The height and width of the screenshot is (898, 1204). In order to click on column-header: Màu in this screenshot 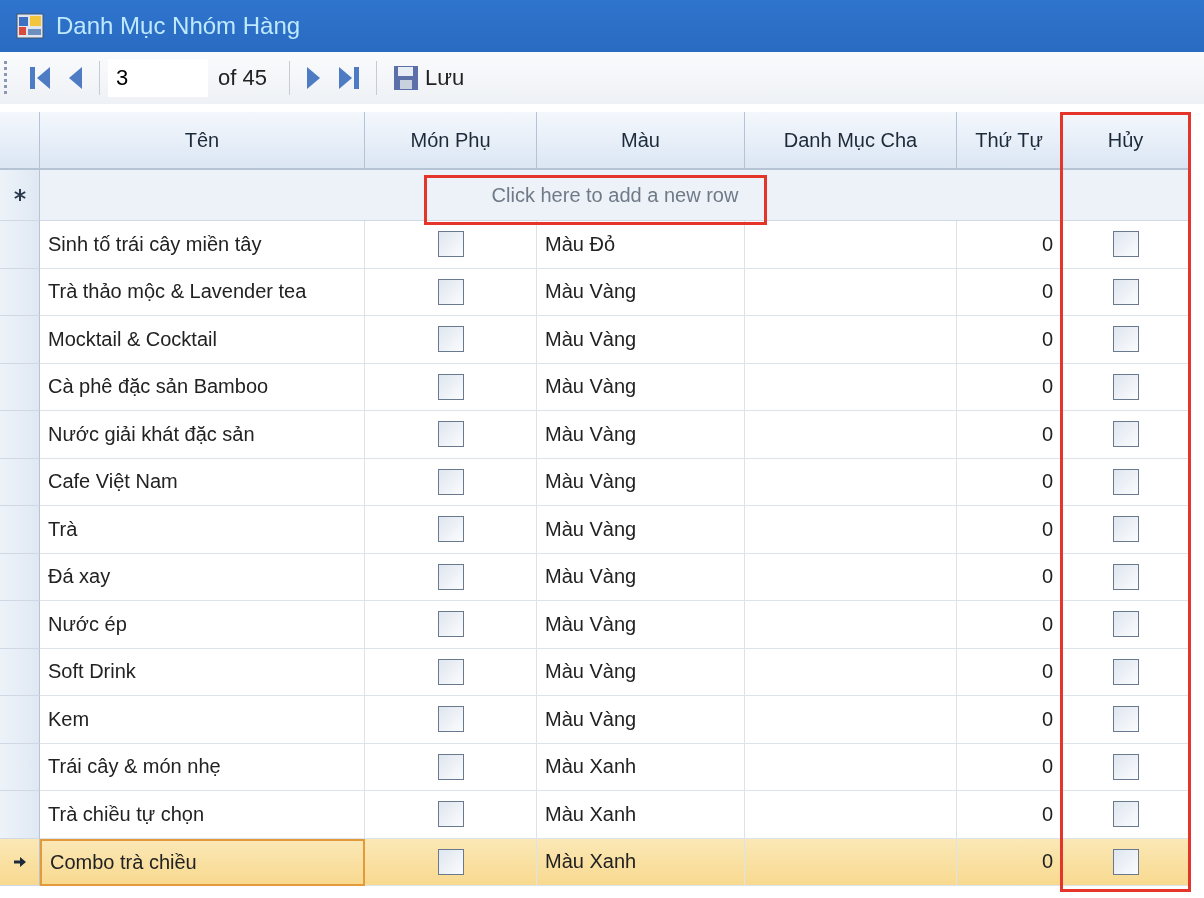, I will do `click(641, 141)`.